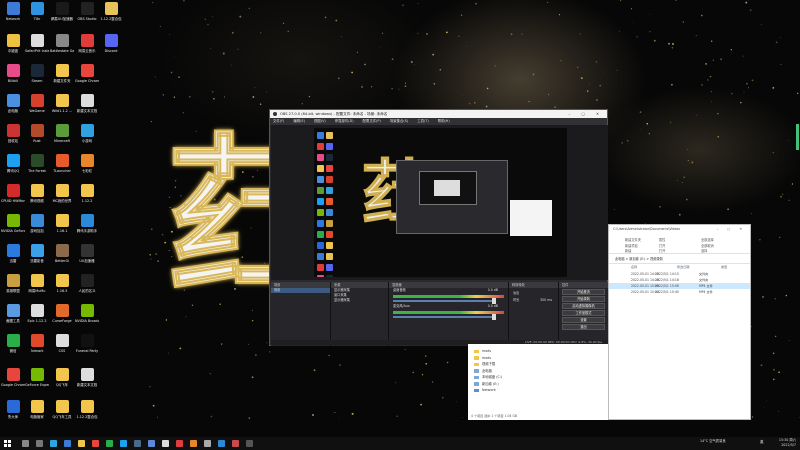 Image resolution: width=800 pixels, height=450 pixels. Describe the element at coordinates (151, 443) in the screenshot. I see `taskbar-mail-icon` at that location.